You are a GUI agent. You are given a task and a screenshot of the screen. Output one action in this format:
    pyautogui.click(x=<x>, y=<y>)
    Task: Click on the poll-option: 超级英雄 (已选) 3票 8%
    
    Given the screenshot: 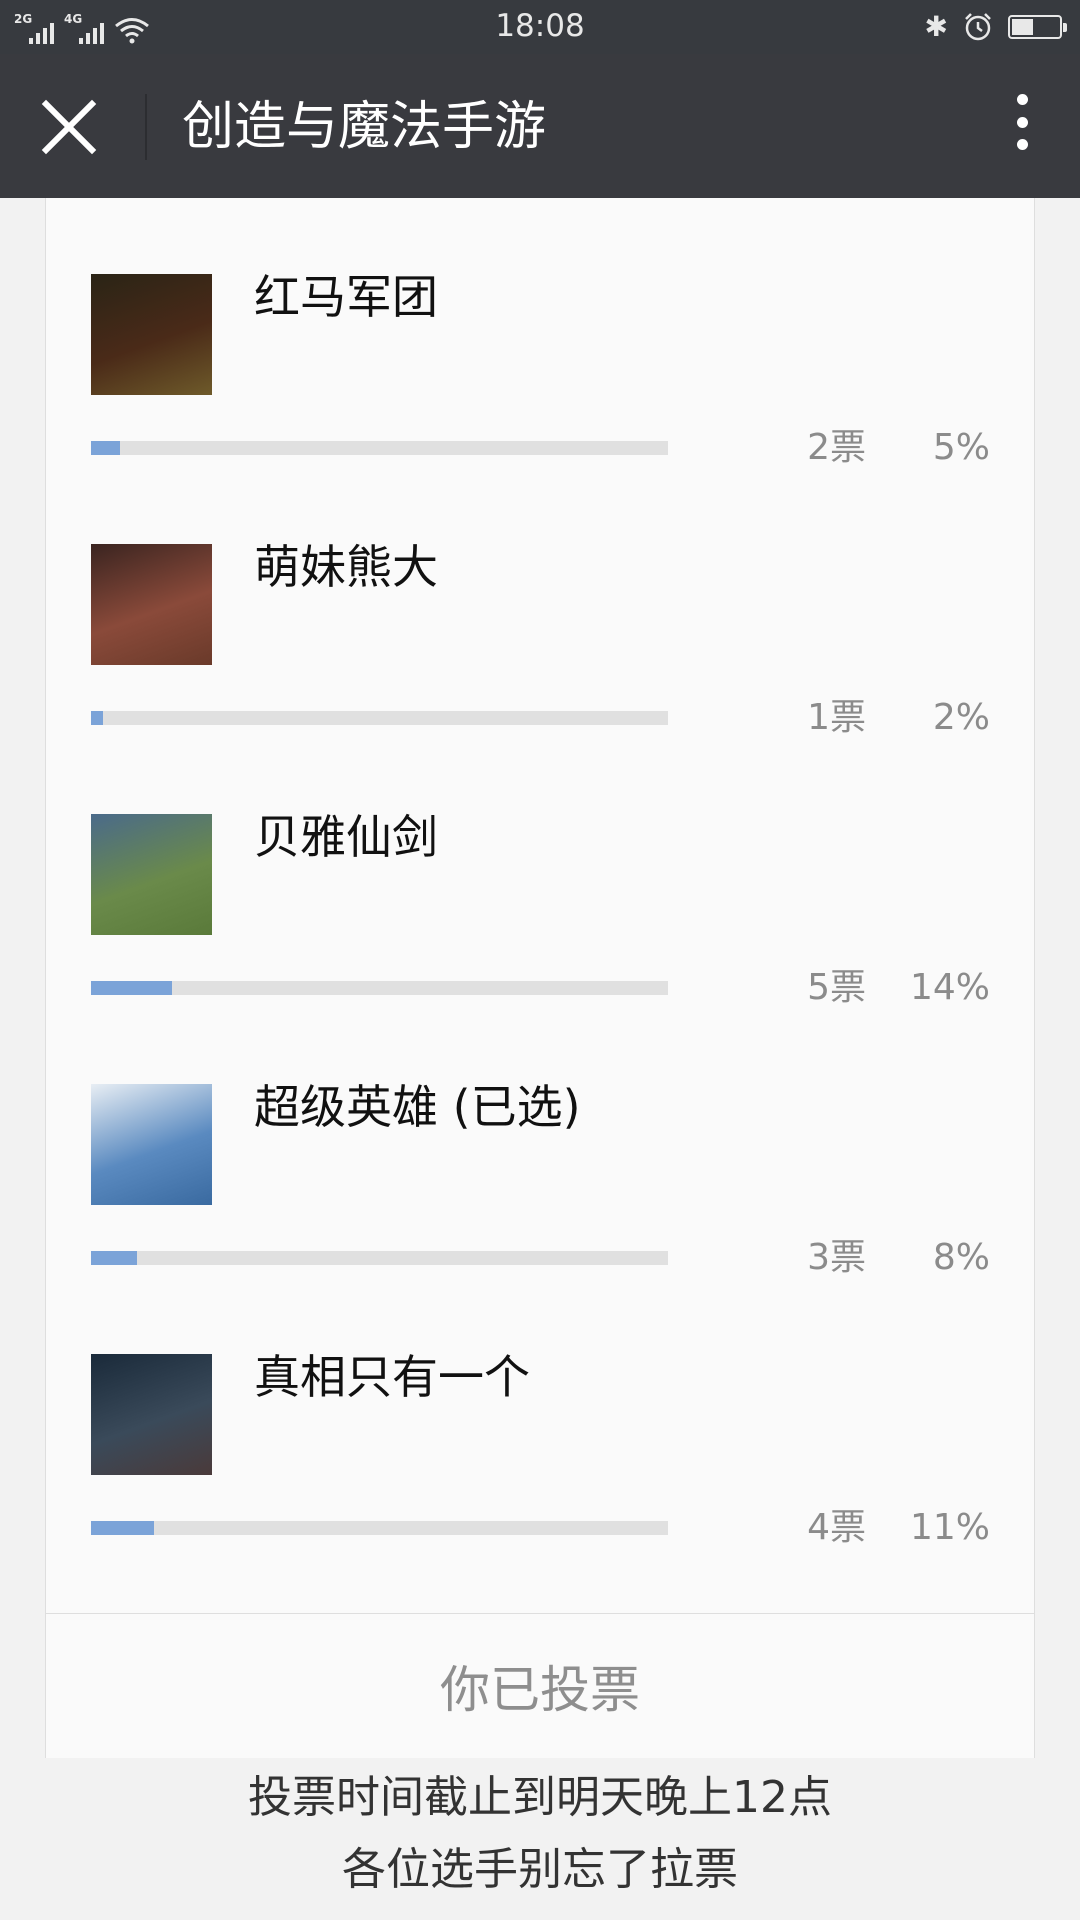 What is the action you would take?
    pyautogui.click(x=540, y=1143)
    